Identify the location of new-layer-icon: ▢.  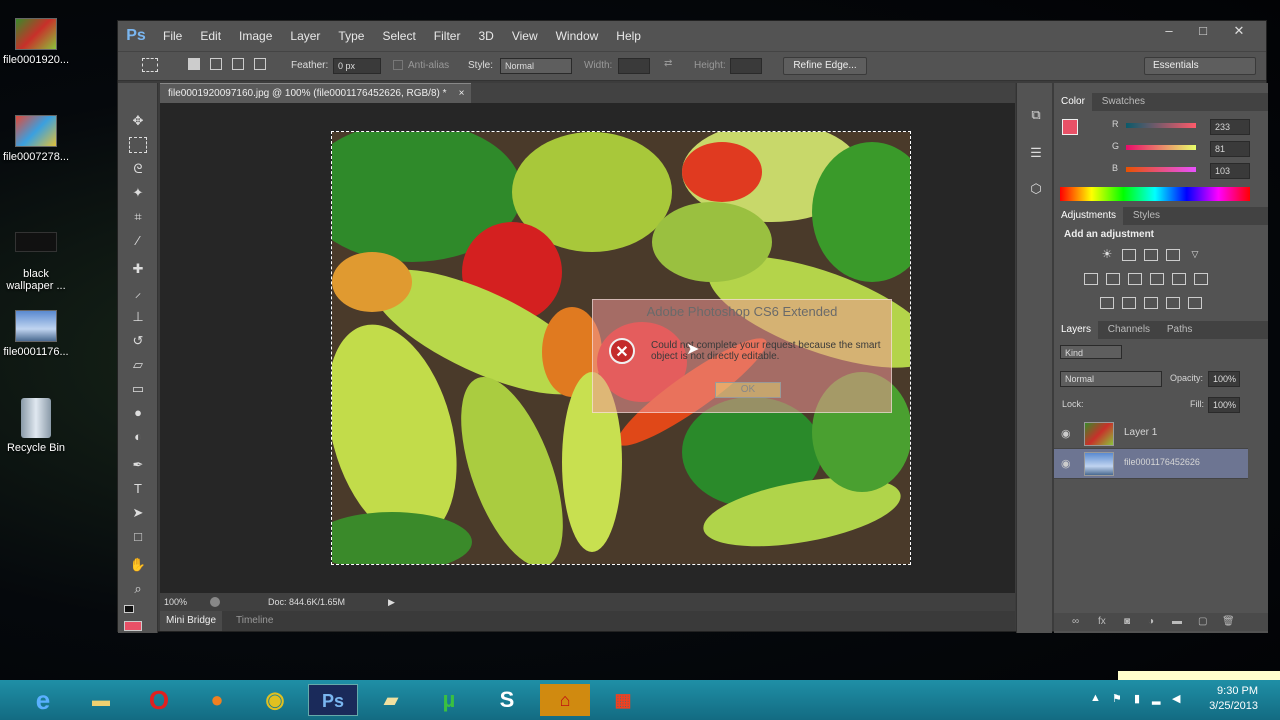
(1202, 622).